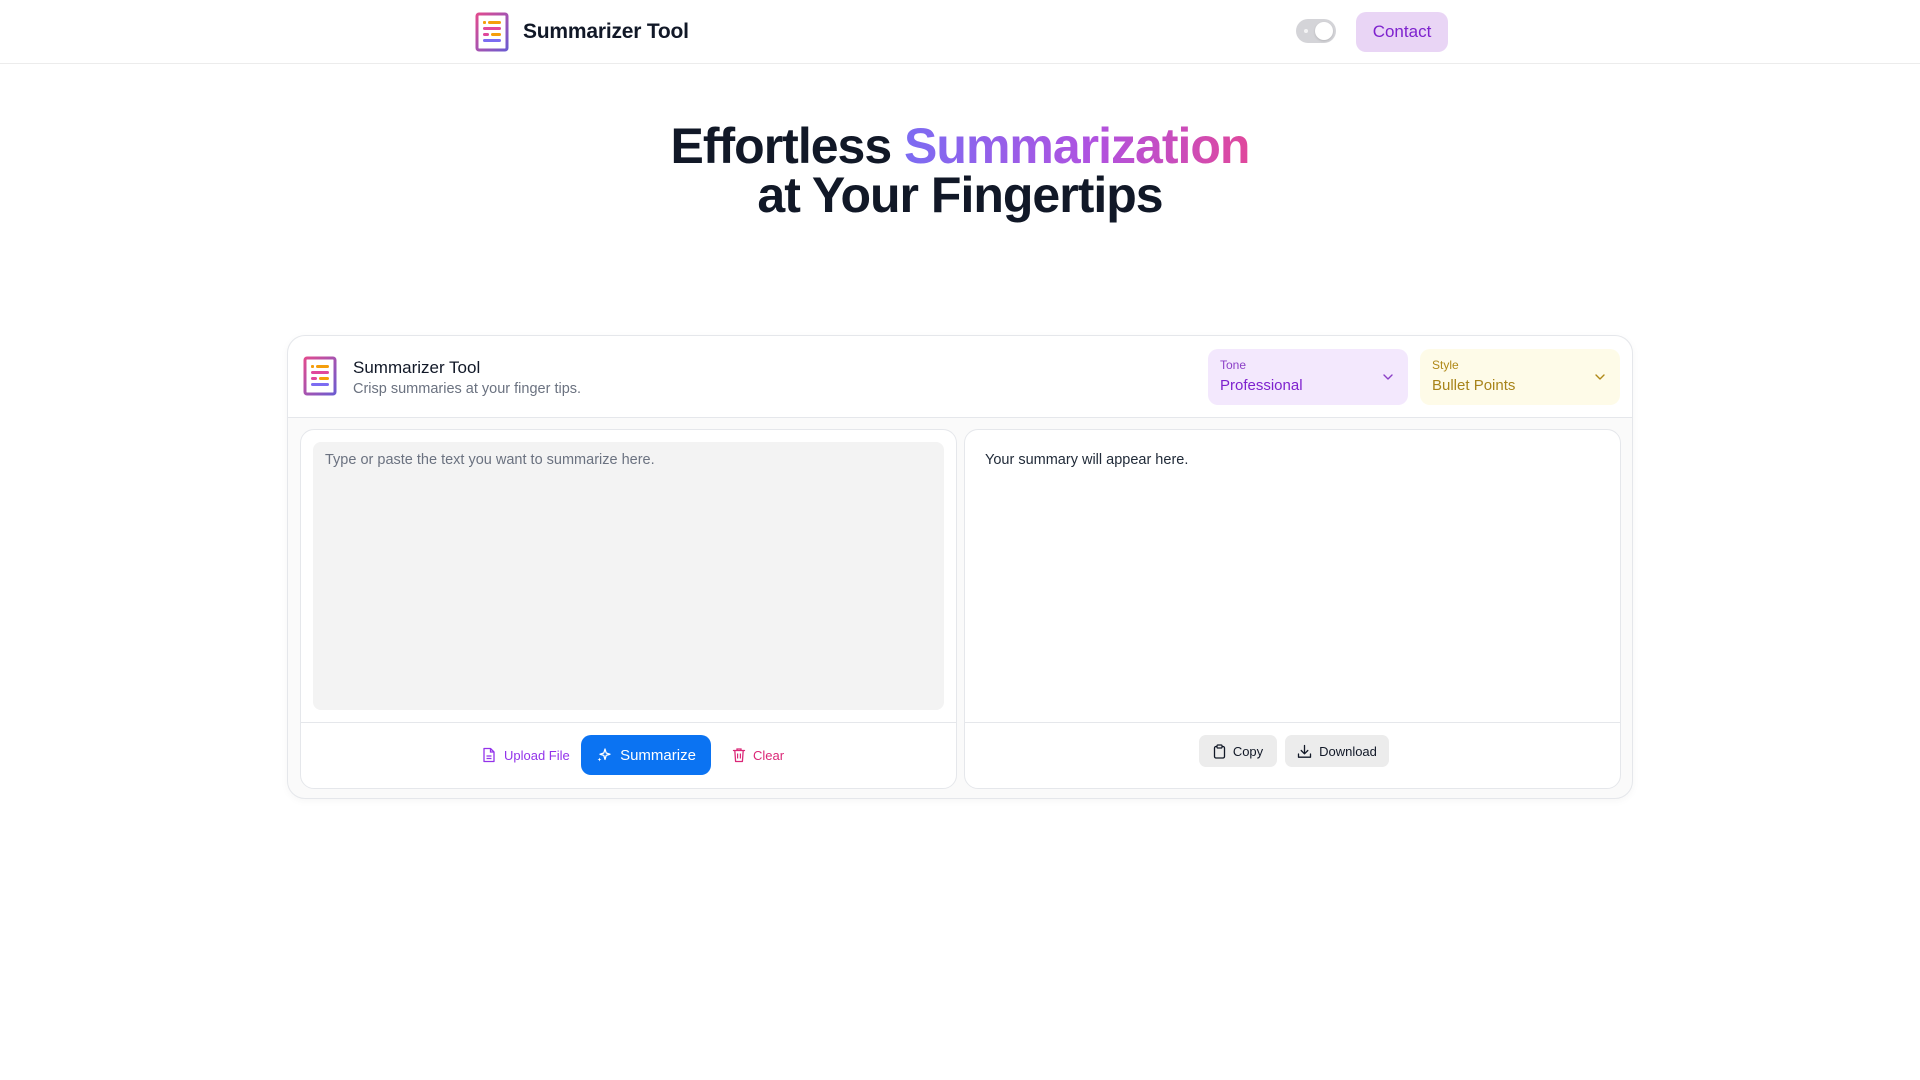  I want to click on toggle-knob, so click(1324, 31).